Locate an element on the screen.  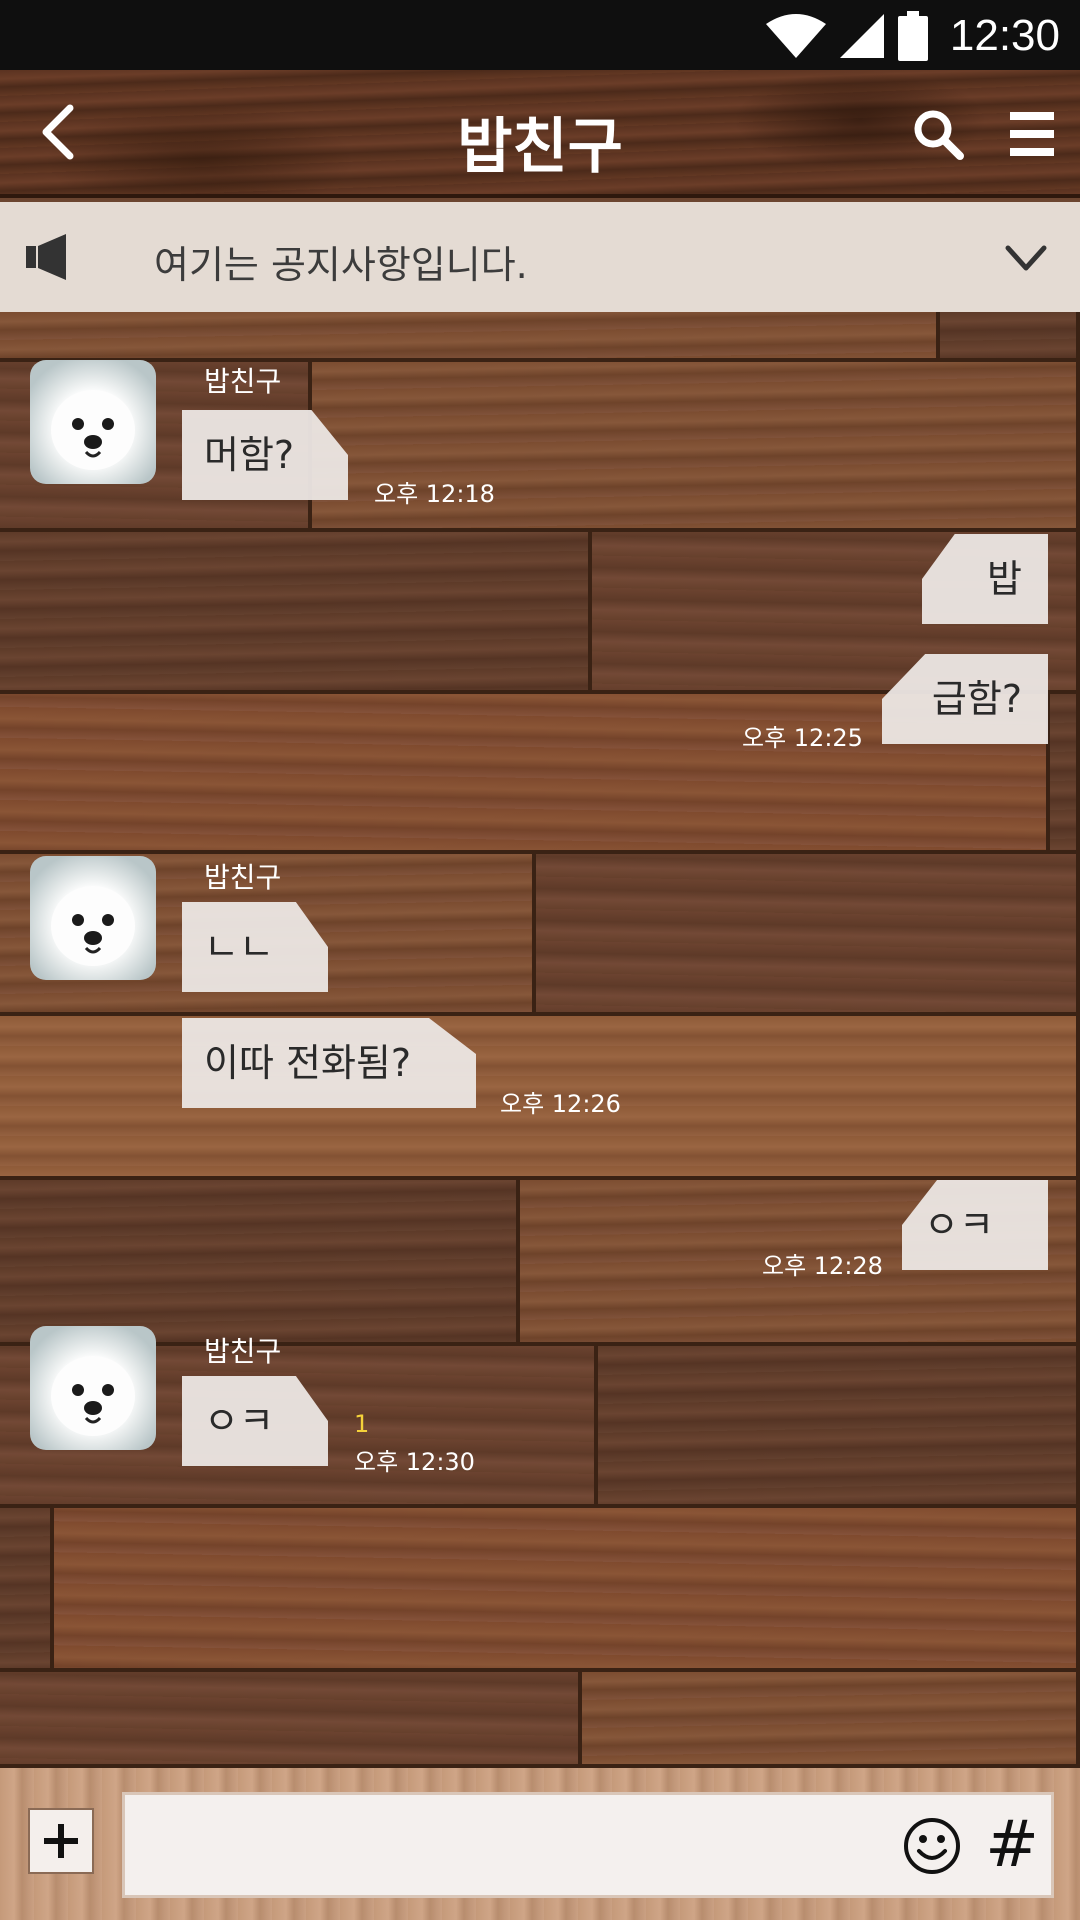
menu-icon is located at coordinates (1032, 134).